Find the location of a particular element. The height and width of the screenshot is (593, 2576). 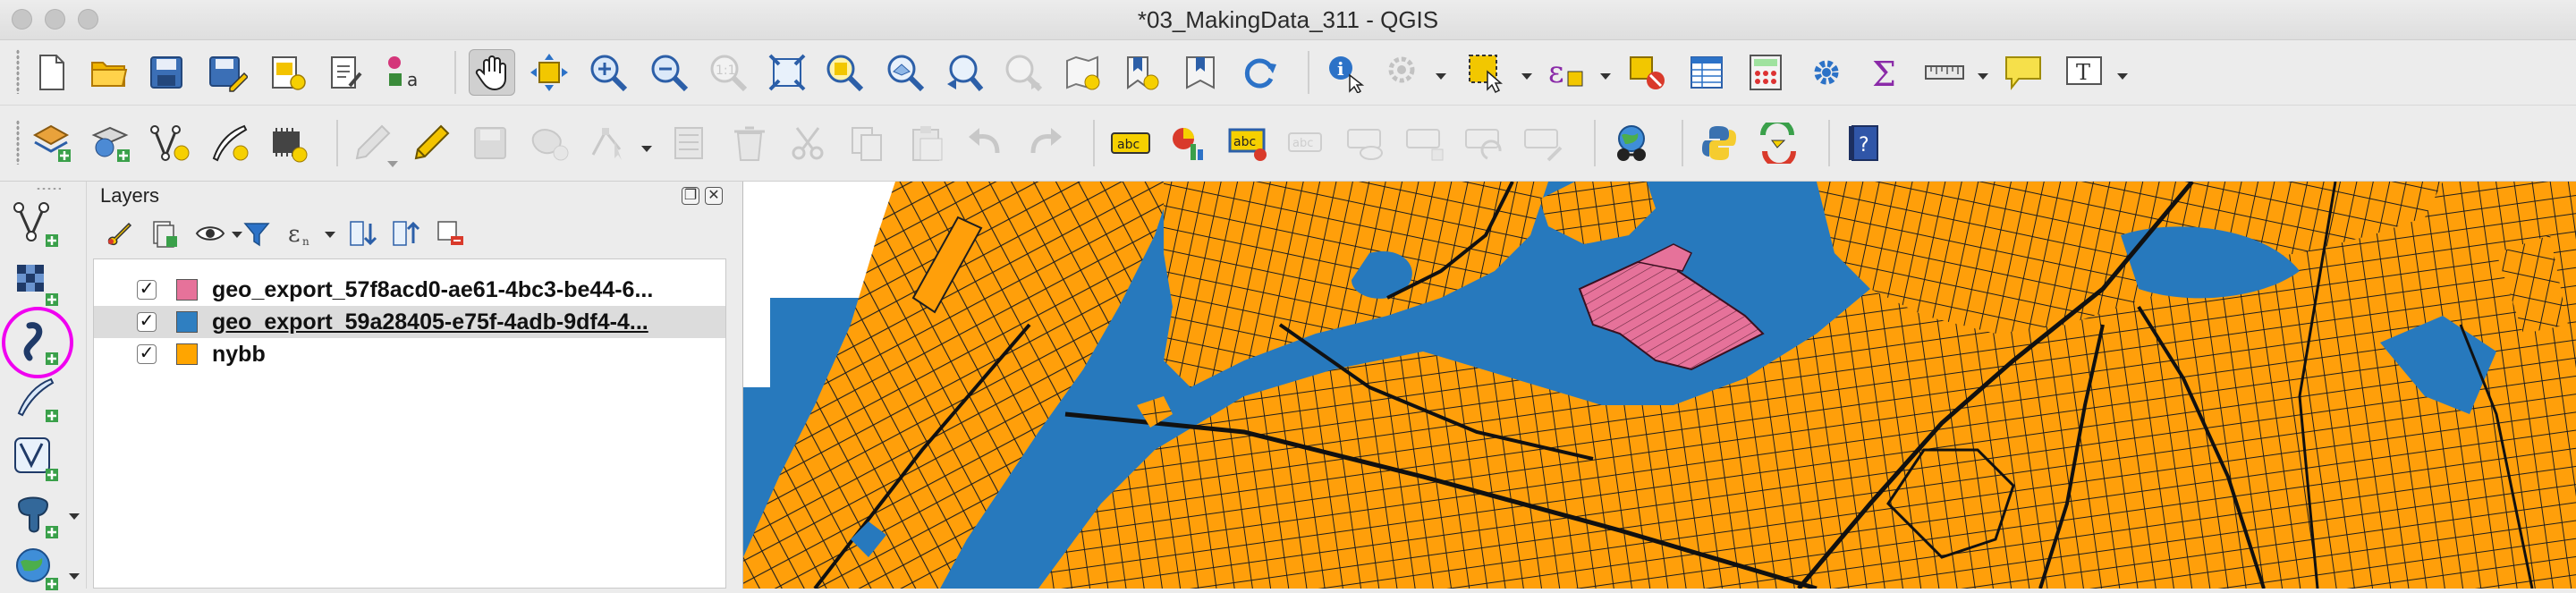

attribute-table-icon is located at coordinates (1706, 72).